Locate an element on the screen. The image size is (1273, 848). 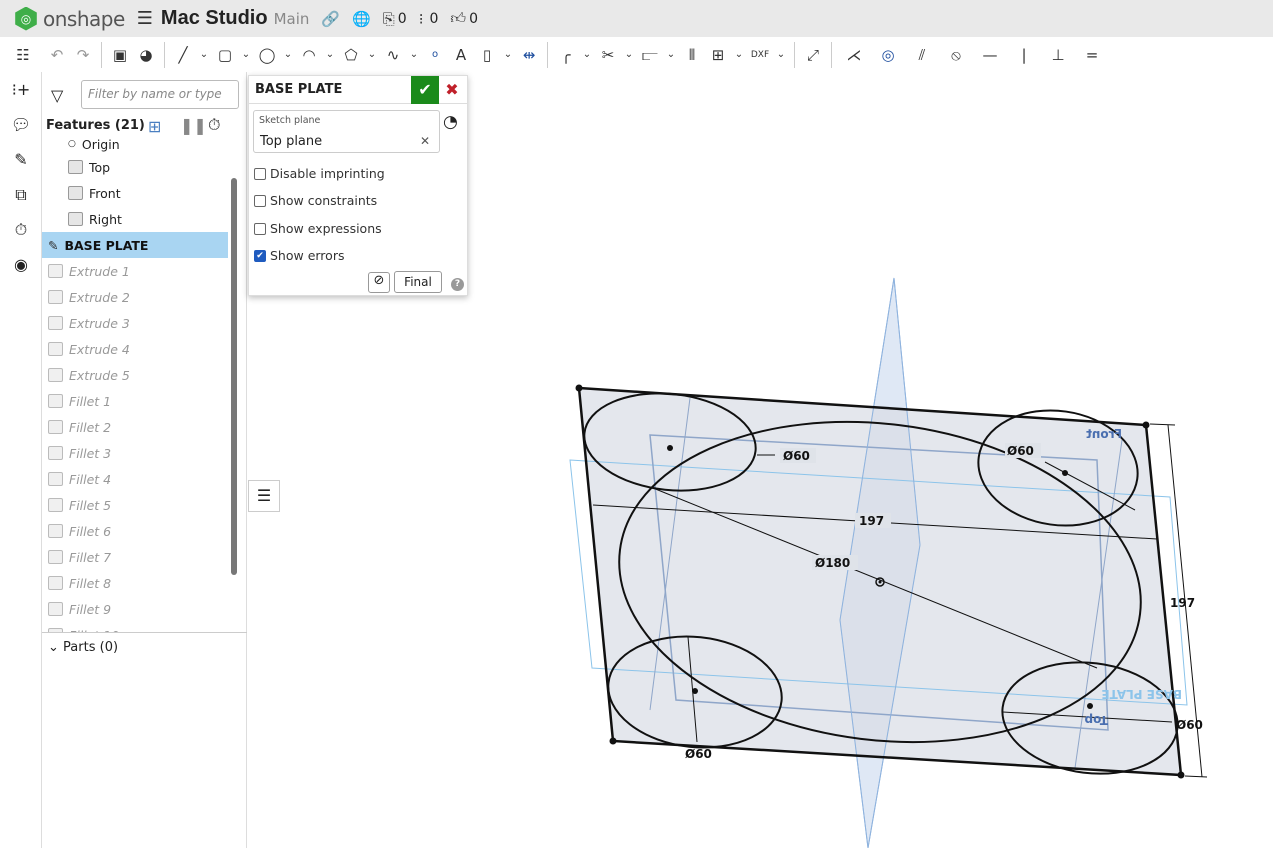
tree-item-right: Right is located at coordinates (135, 219).